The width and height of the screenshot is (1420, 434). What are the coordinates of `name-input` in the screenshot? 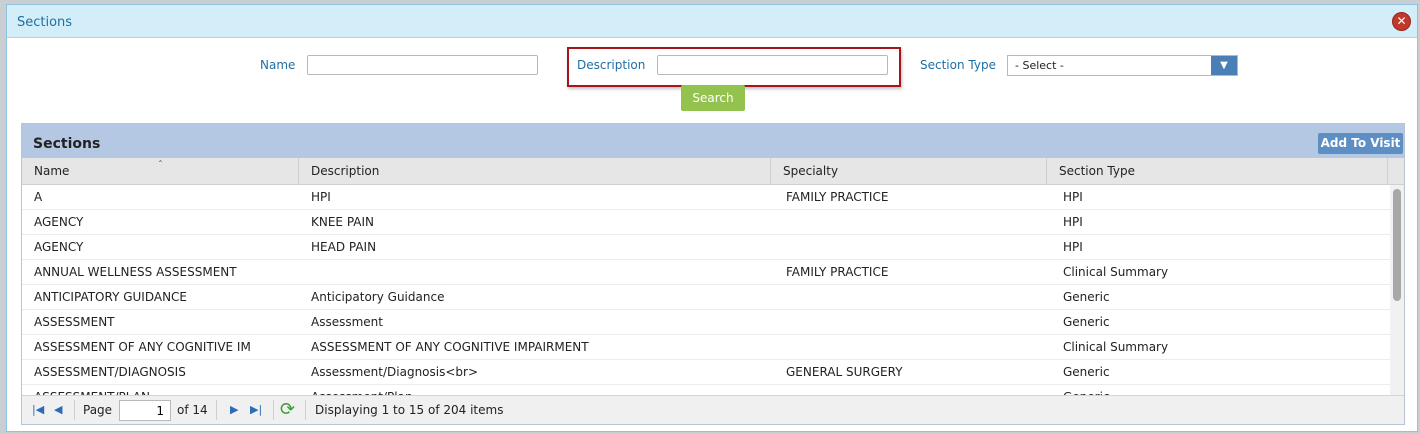 It's located at (422, 65).